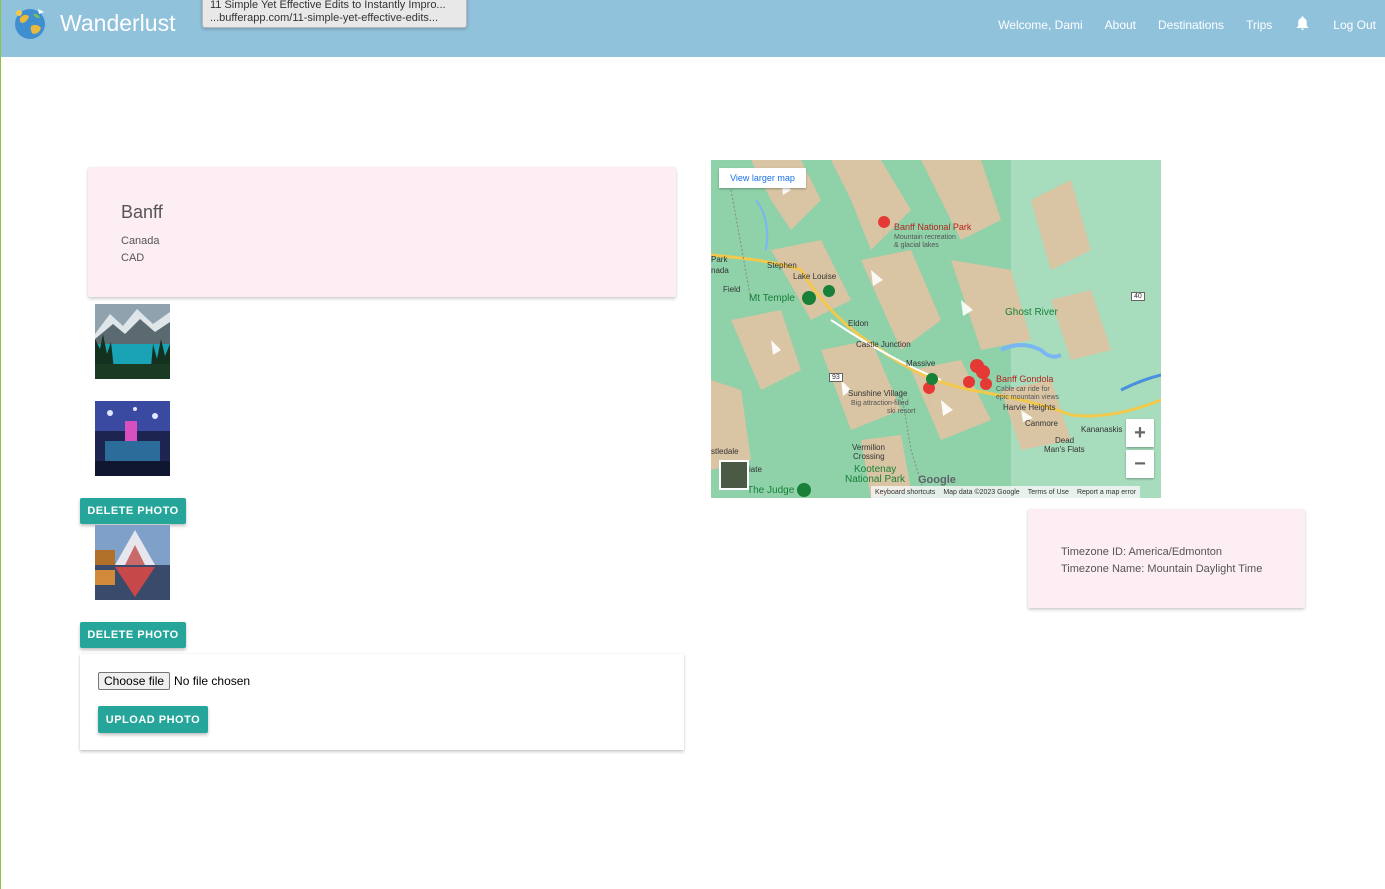 The image size is (1385, 889). What do you see at coordinates (1140, 464) in the screenshot?
I see `zoom-out-button: −` at bounding box center [1140, 464].